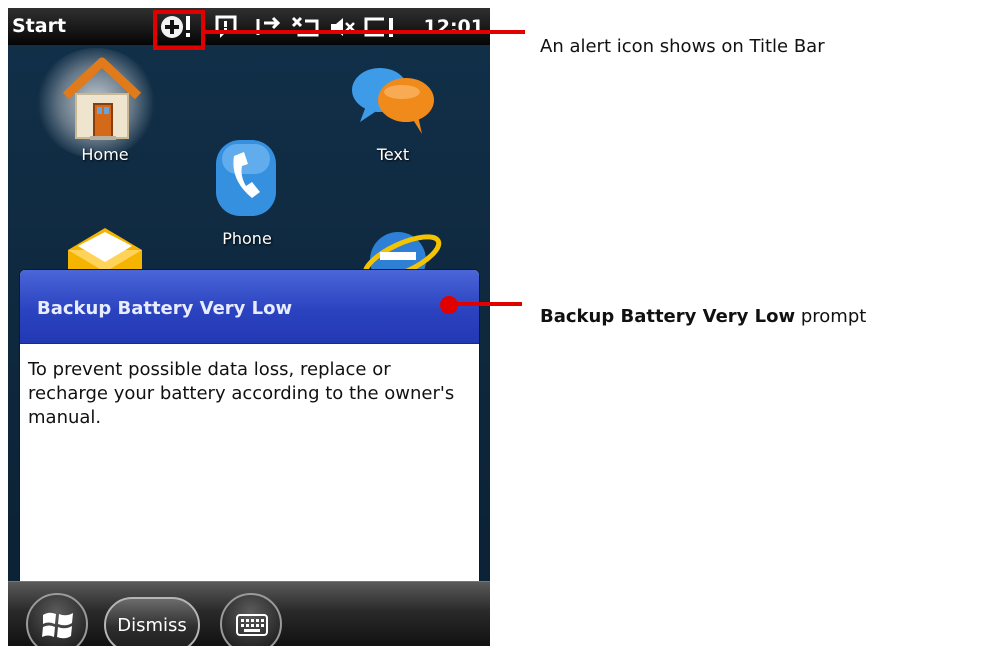 The image size is (981, 646). I want to click on title-bar: Start 12:01, so click(249, 26).